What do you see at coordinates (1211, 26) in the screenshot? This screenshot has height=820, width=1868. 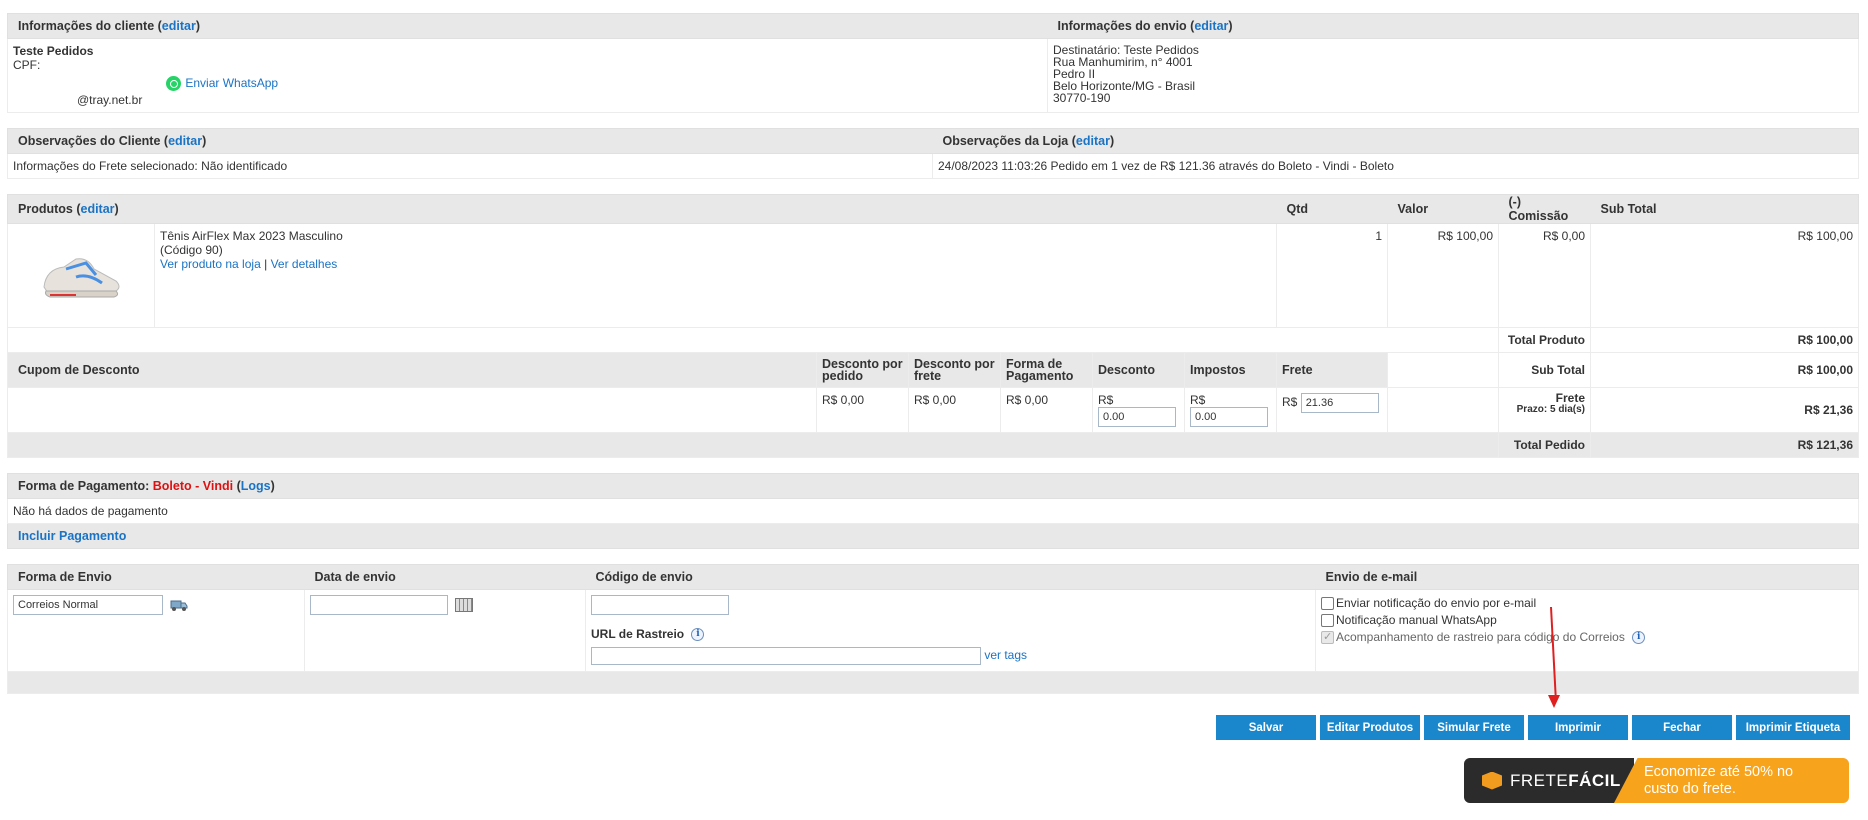 I see `edit-shipping-info-link: editar` at bounding box center [1211, 26].